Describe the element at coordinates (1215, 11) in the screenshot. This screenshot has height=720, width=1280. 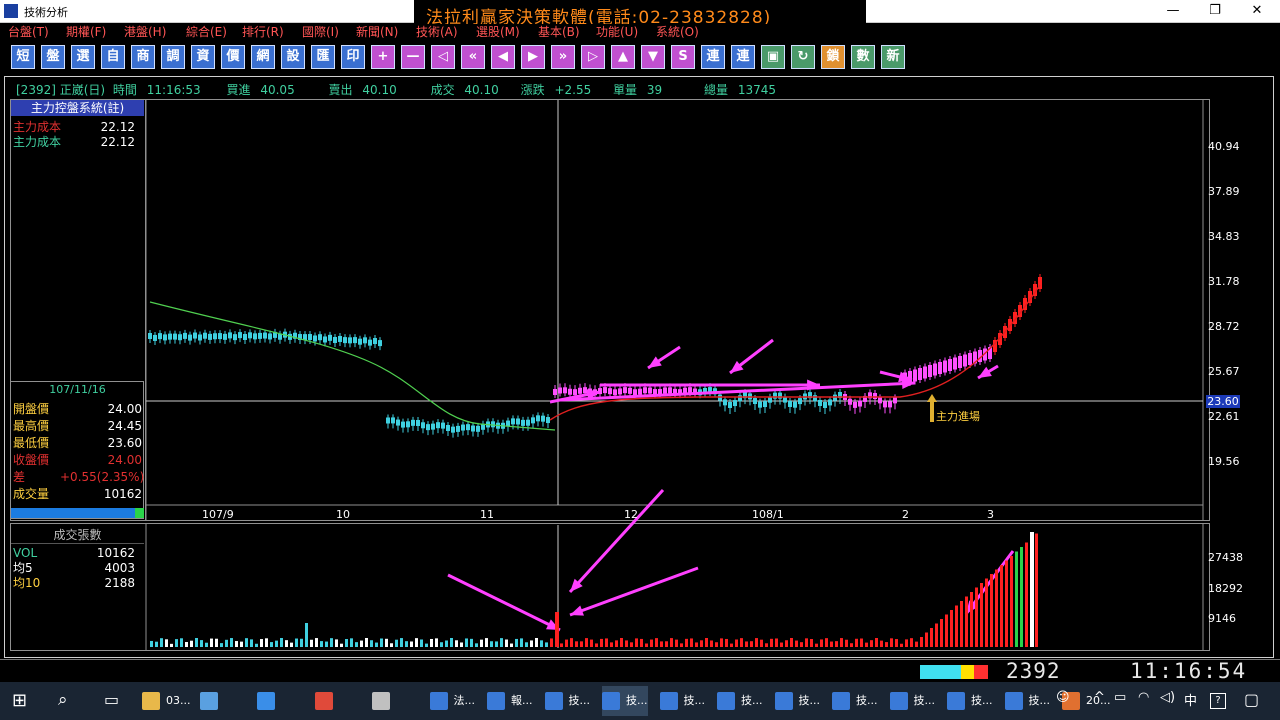
I see `restore-button: ❐` at that location.